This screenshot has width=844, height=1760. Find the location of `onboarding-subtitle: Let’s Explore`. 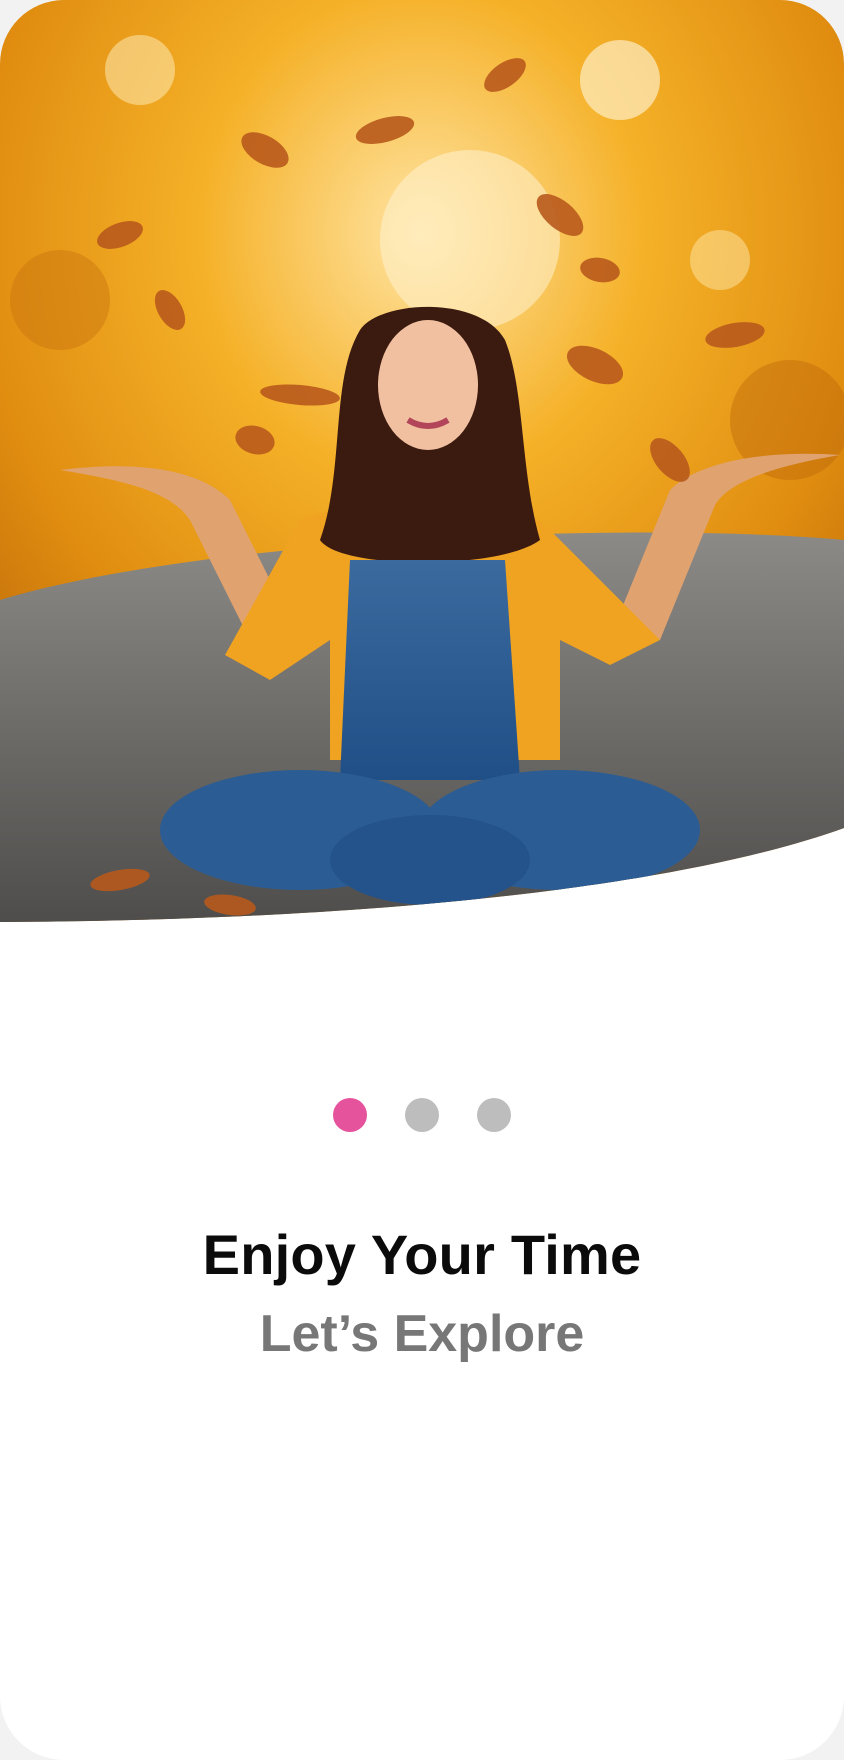

onboarding-subtitle: Let’s Explore is located at coordinates (422, 1334).